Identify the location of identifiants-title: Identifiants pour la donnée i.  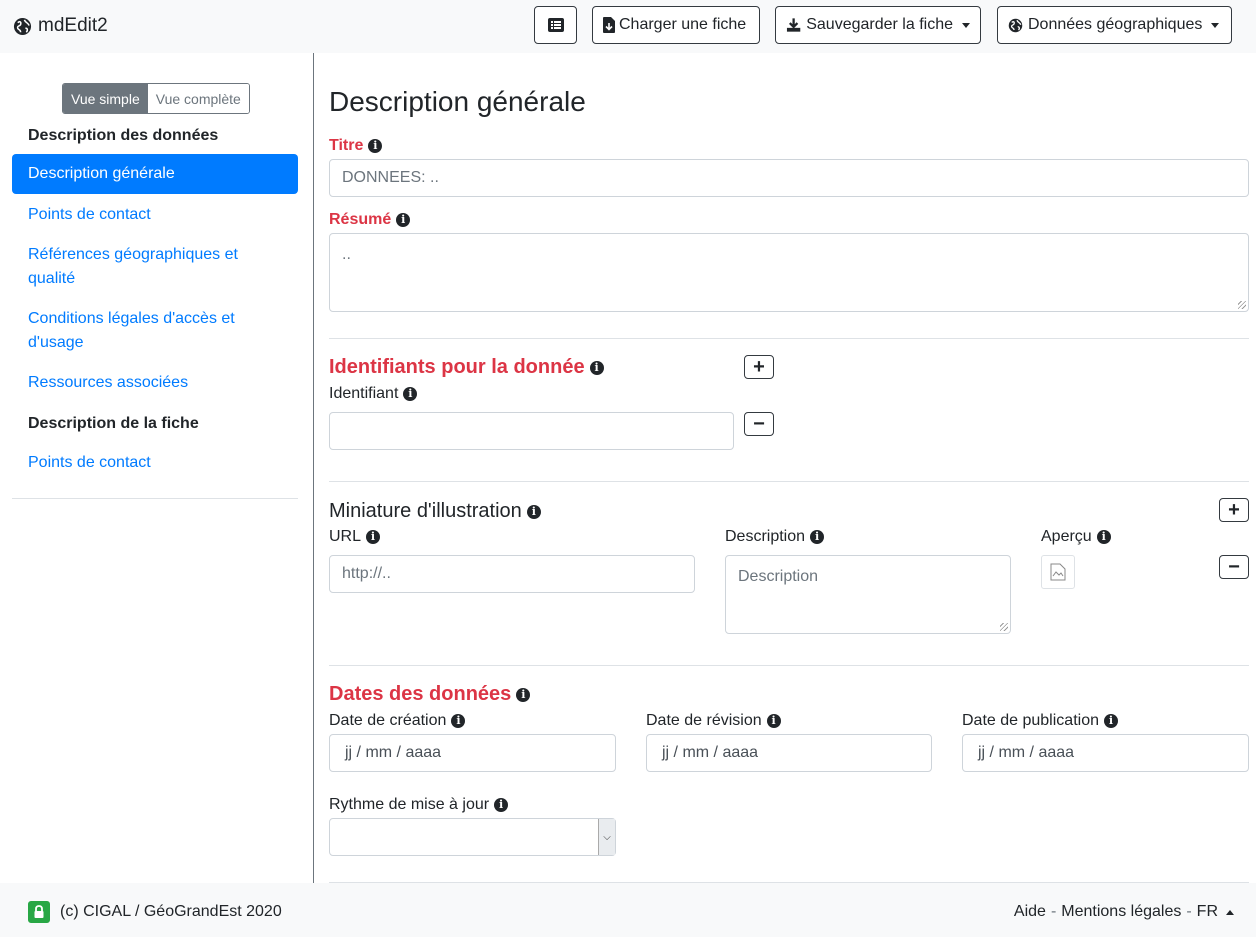
(466, 367).